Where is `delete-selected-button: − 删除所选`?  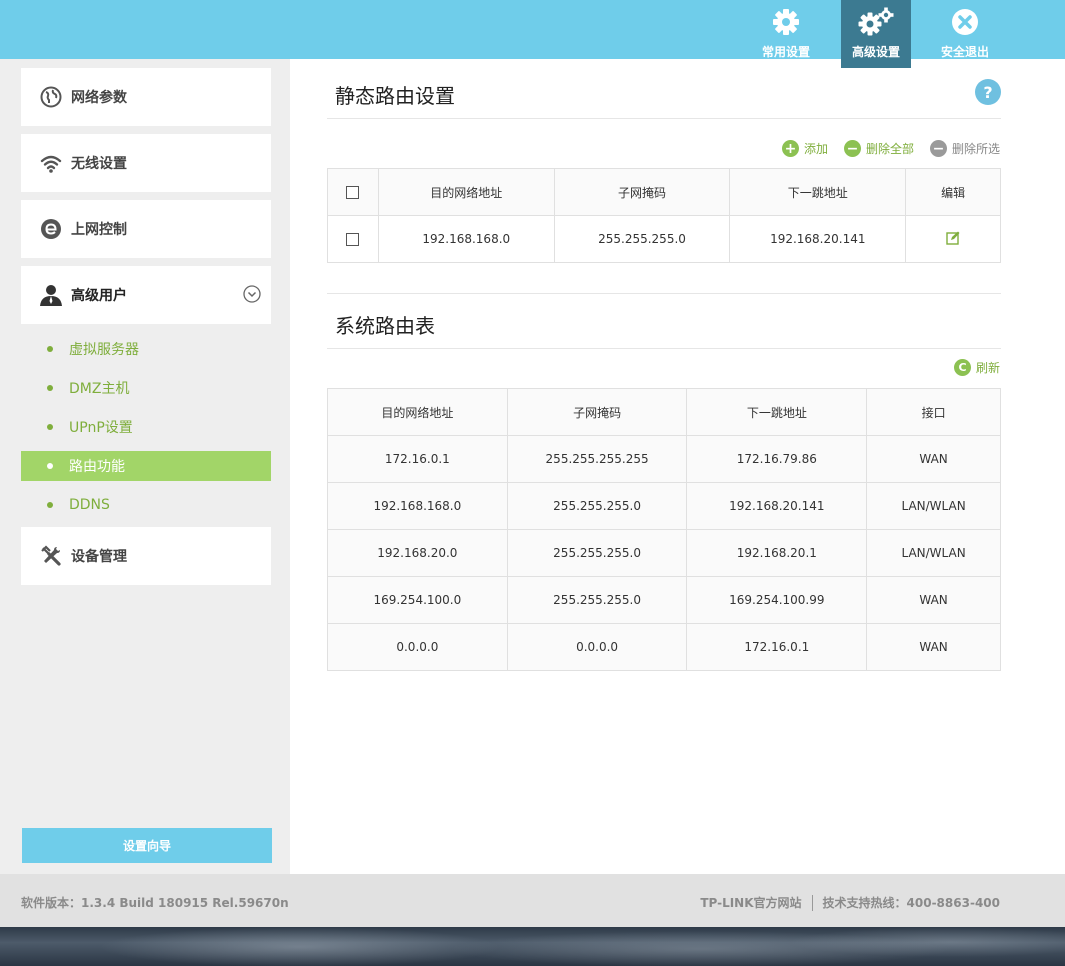
delete-selected-button: − 删除所选 is located at coordinates (965, 148).